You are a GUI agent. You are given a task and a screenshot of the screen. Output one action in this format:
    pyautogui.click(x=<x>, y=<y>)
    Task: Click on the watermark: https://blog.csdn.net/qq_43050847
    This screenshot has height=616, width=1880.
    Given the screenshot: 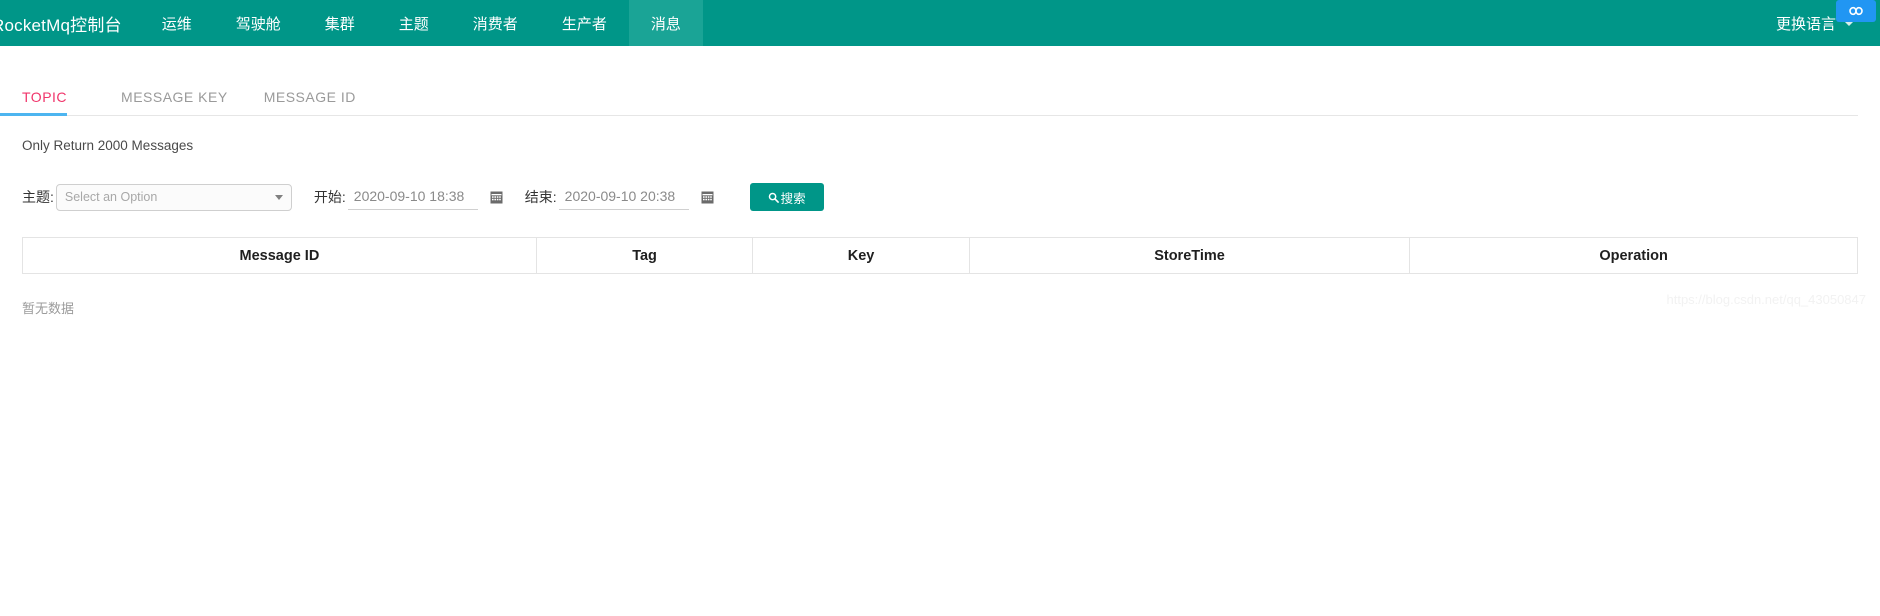 What is the action you would take?
    pyautogui.click(x=1766, y=299)
    